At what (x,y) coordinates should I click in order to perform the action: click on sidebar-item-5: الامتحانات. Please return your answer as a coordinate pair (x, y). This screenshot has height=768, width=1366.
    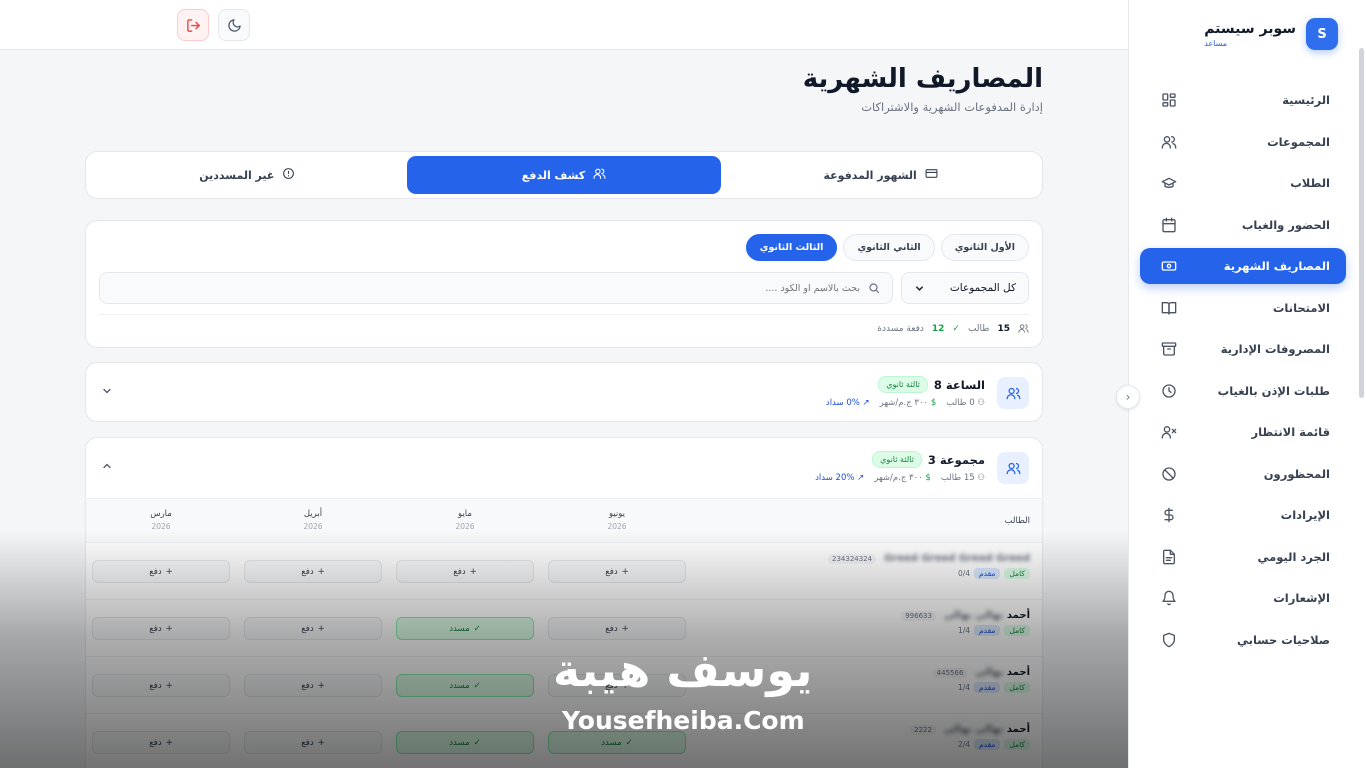
    Looking at the image, I should click on (1243, 308).